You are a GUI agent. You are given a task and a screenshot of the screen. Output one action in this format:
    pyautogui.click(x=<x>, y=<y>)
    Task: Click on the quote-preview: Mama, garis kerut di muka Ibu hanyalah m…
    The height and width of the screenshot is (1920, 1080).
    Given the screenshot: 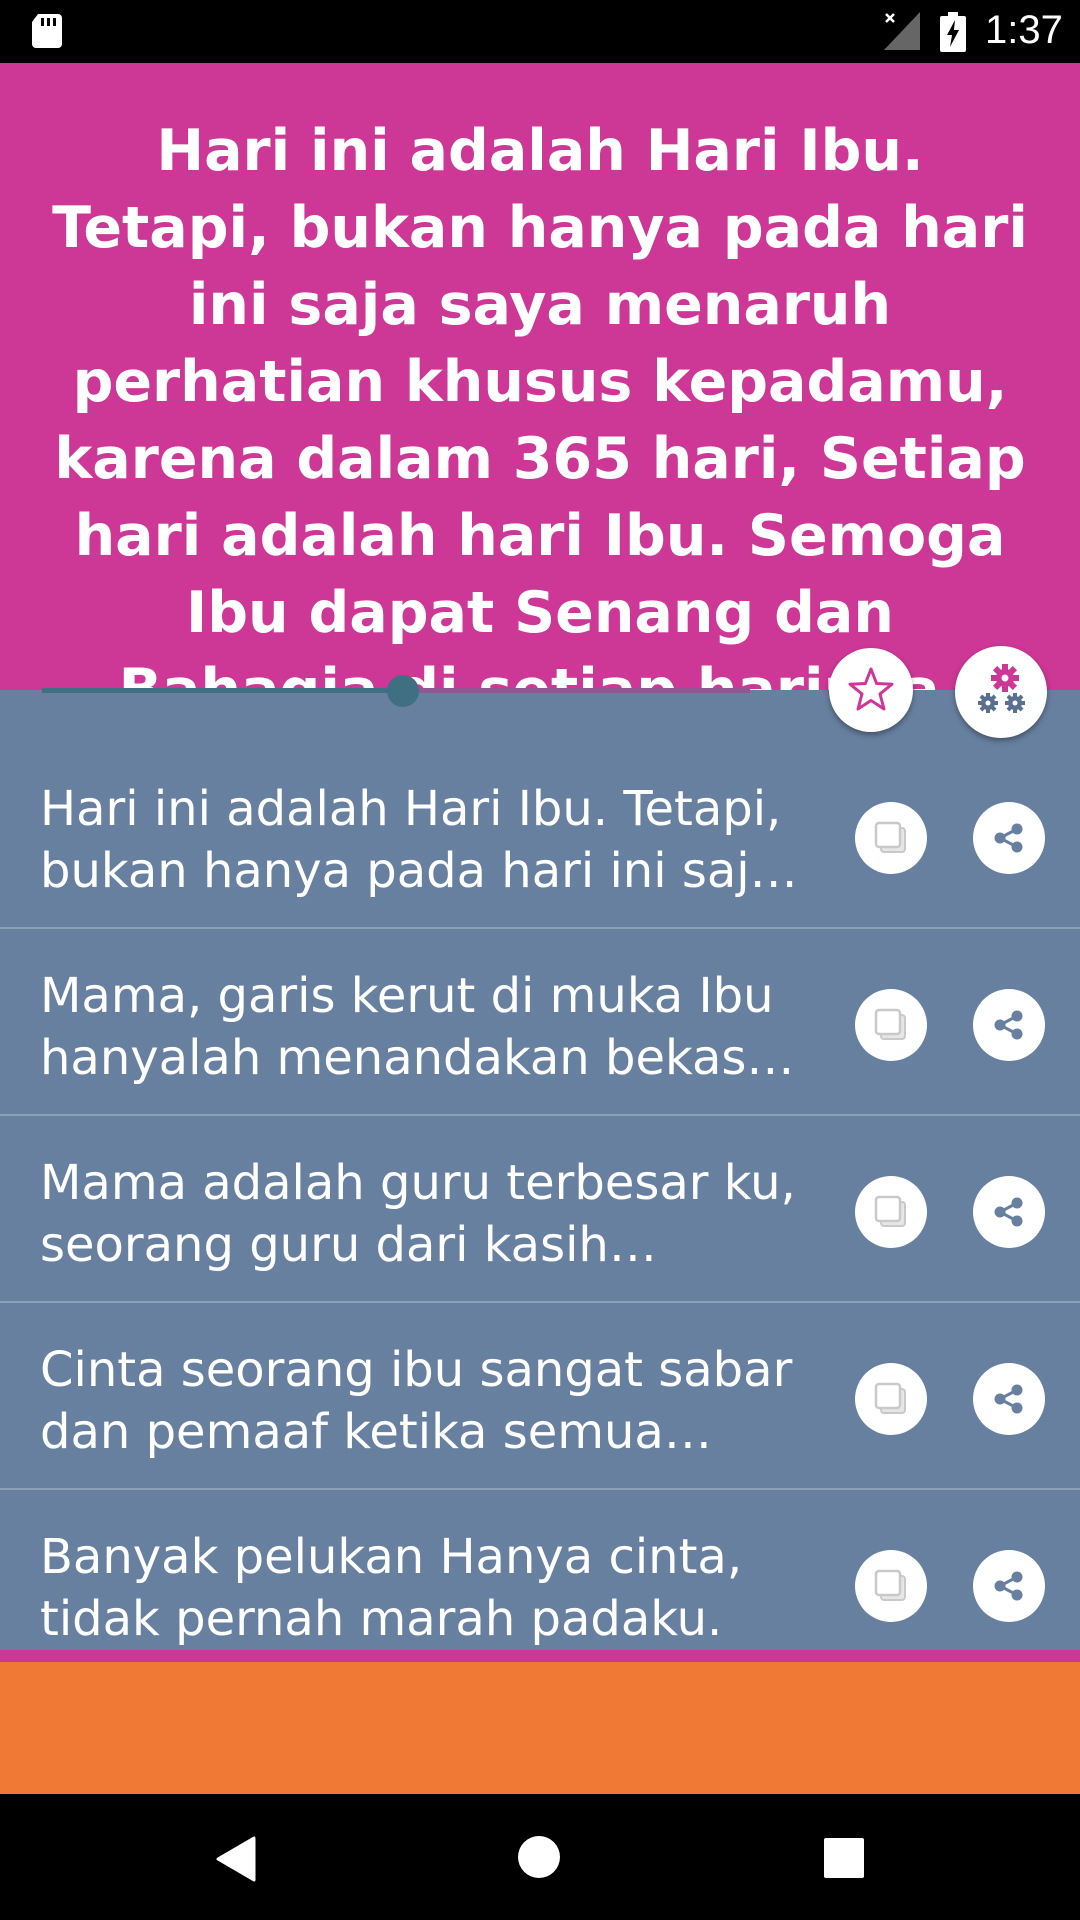 What is the action you would take?
    pyautogui.click(x=407, y=1027)
    